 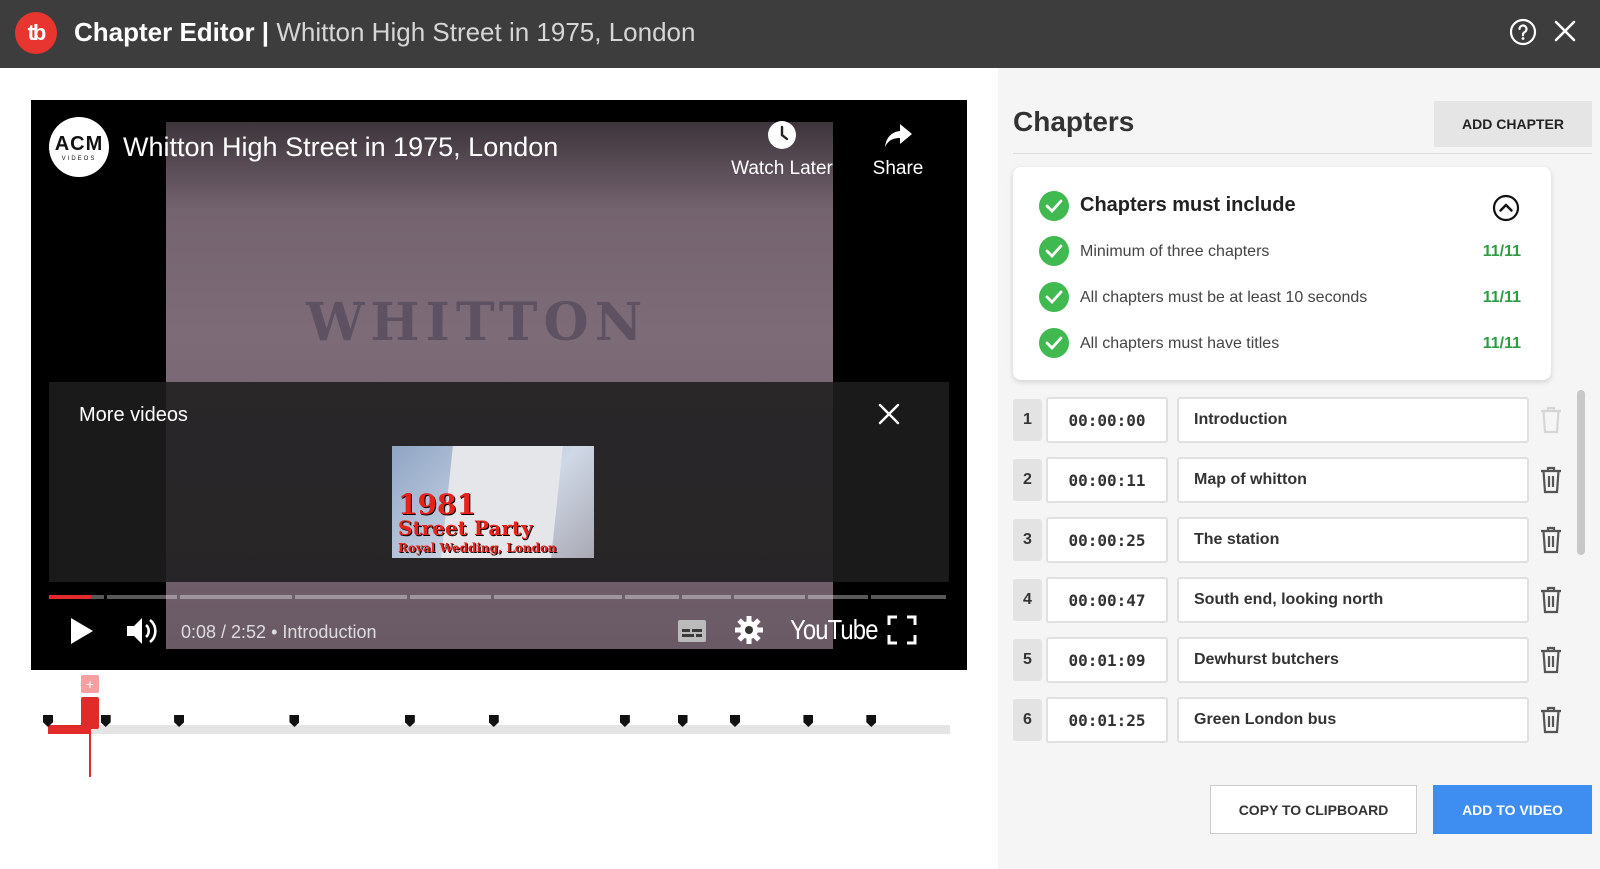 What do you see at coordinates (499, 729) in the screenshot?
I see `timeline-track` at bounding box center [499, 729].